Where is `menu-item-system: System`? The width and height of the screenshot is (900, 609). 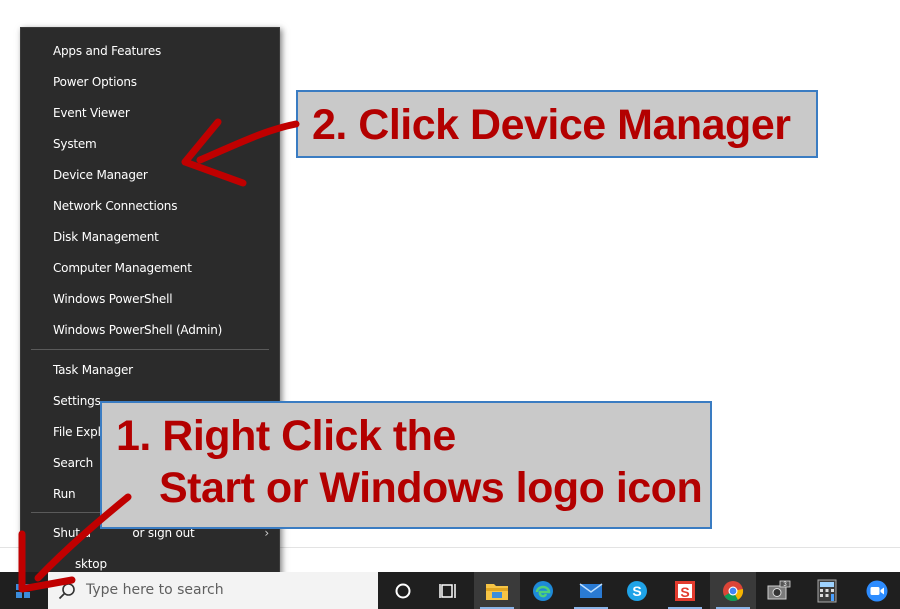 menu-item-system: System is located at coordinates (150, 144).